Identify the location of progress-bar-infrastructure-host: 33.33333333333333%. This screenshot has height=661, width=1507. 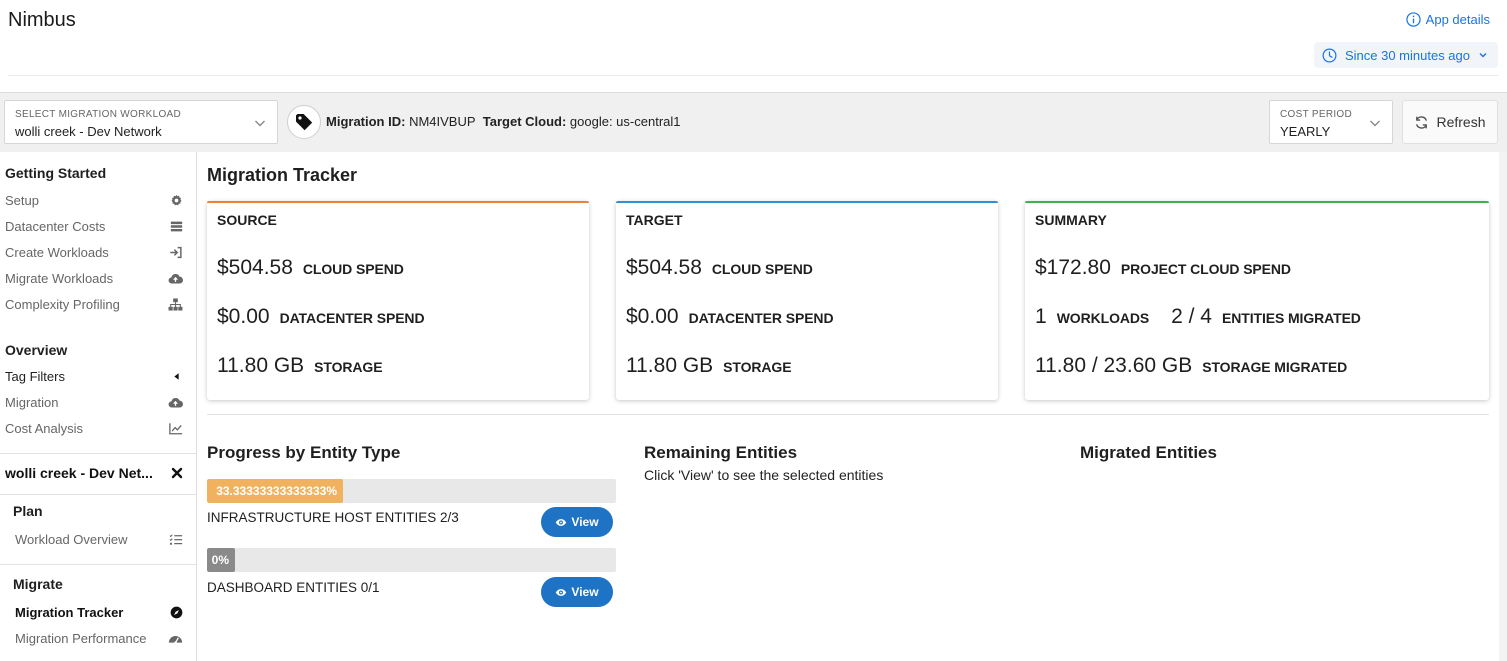
(411, 491).